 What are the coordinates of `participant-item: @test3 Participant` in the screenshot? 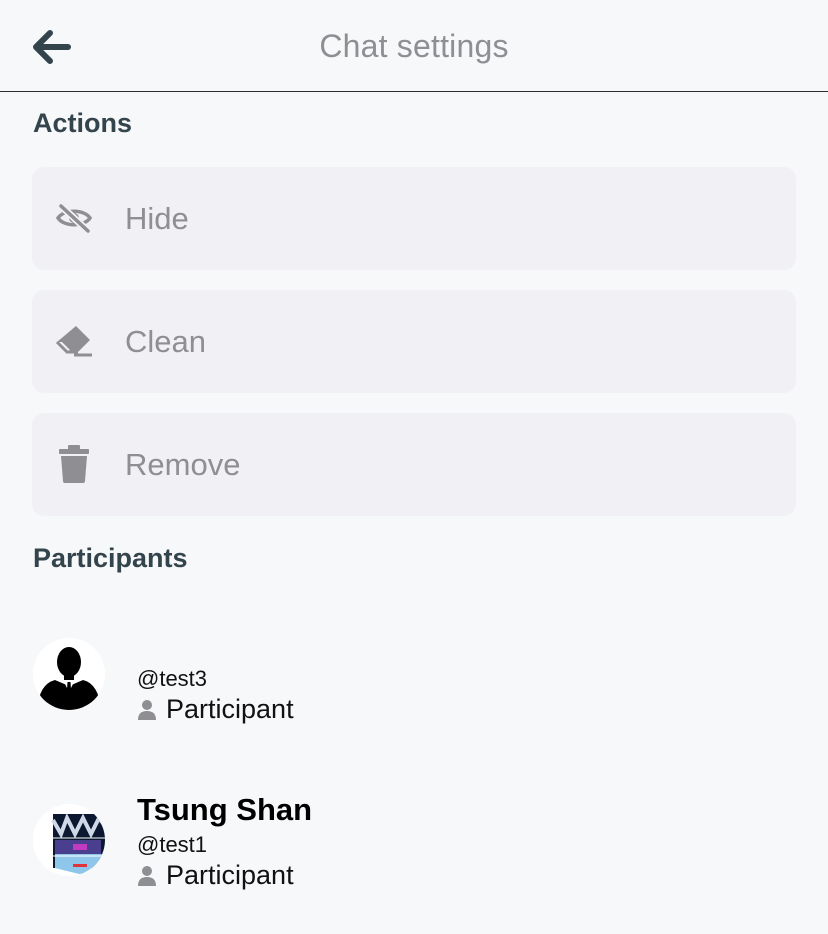 It's located at (414, 680).